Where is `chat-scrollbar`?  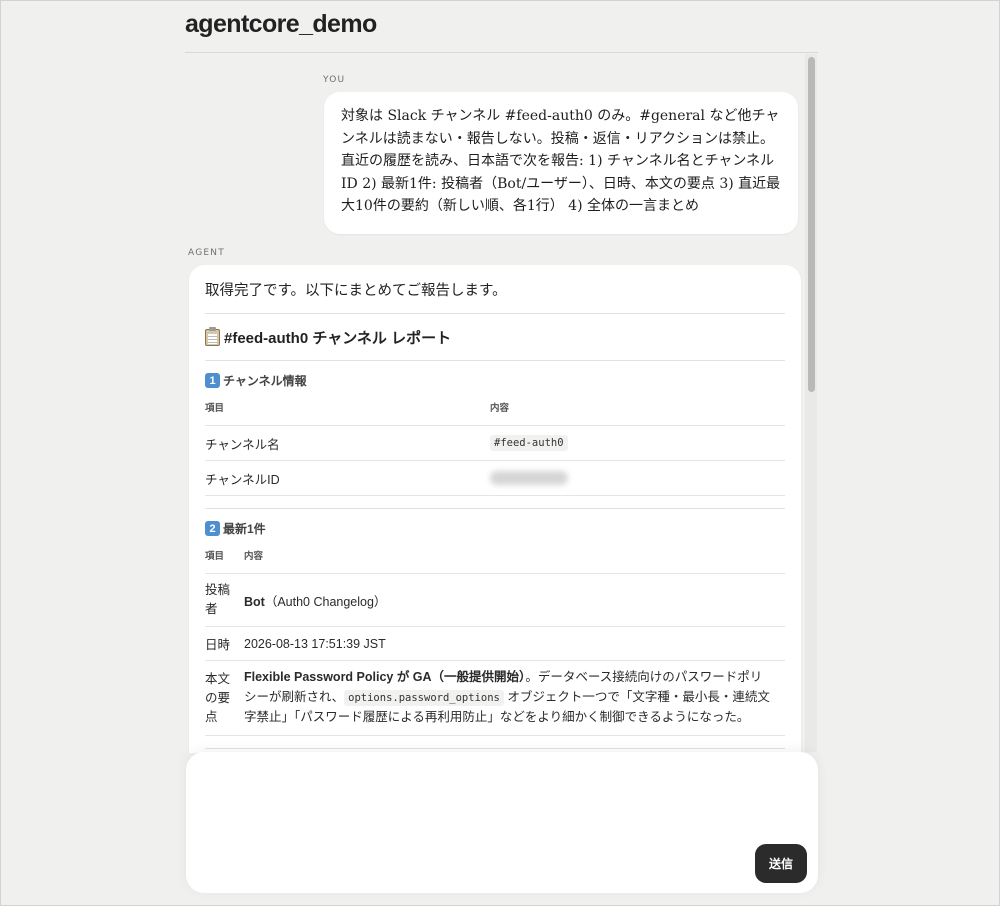
chat-scrollbar is located at coordinates (811, 403).